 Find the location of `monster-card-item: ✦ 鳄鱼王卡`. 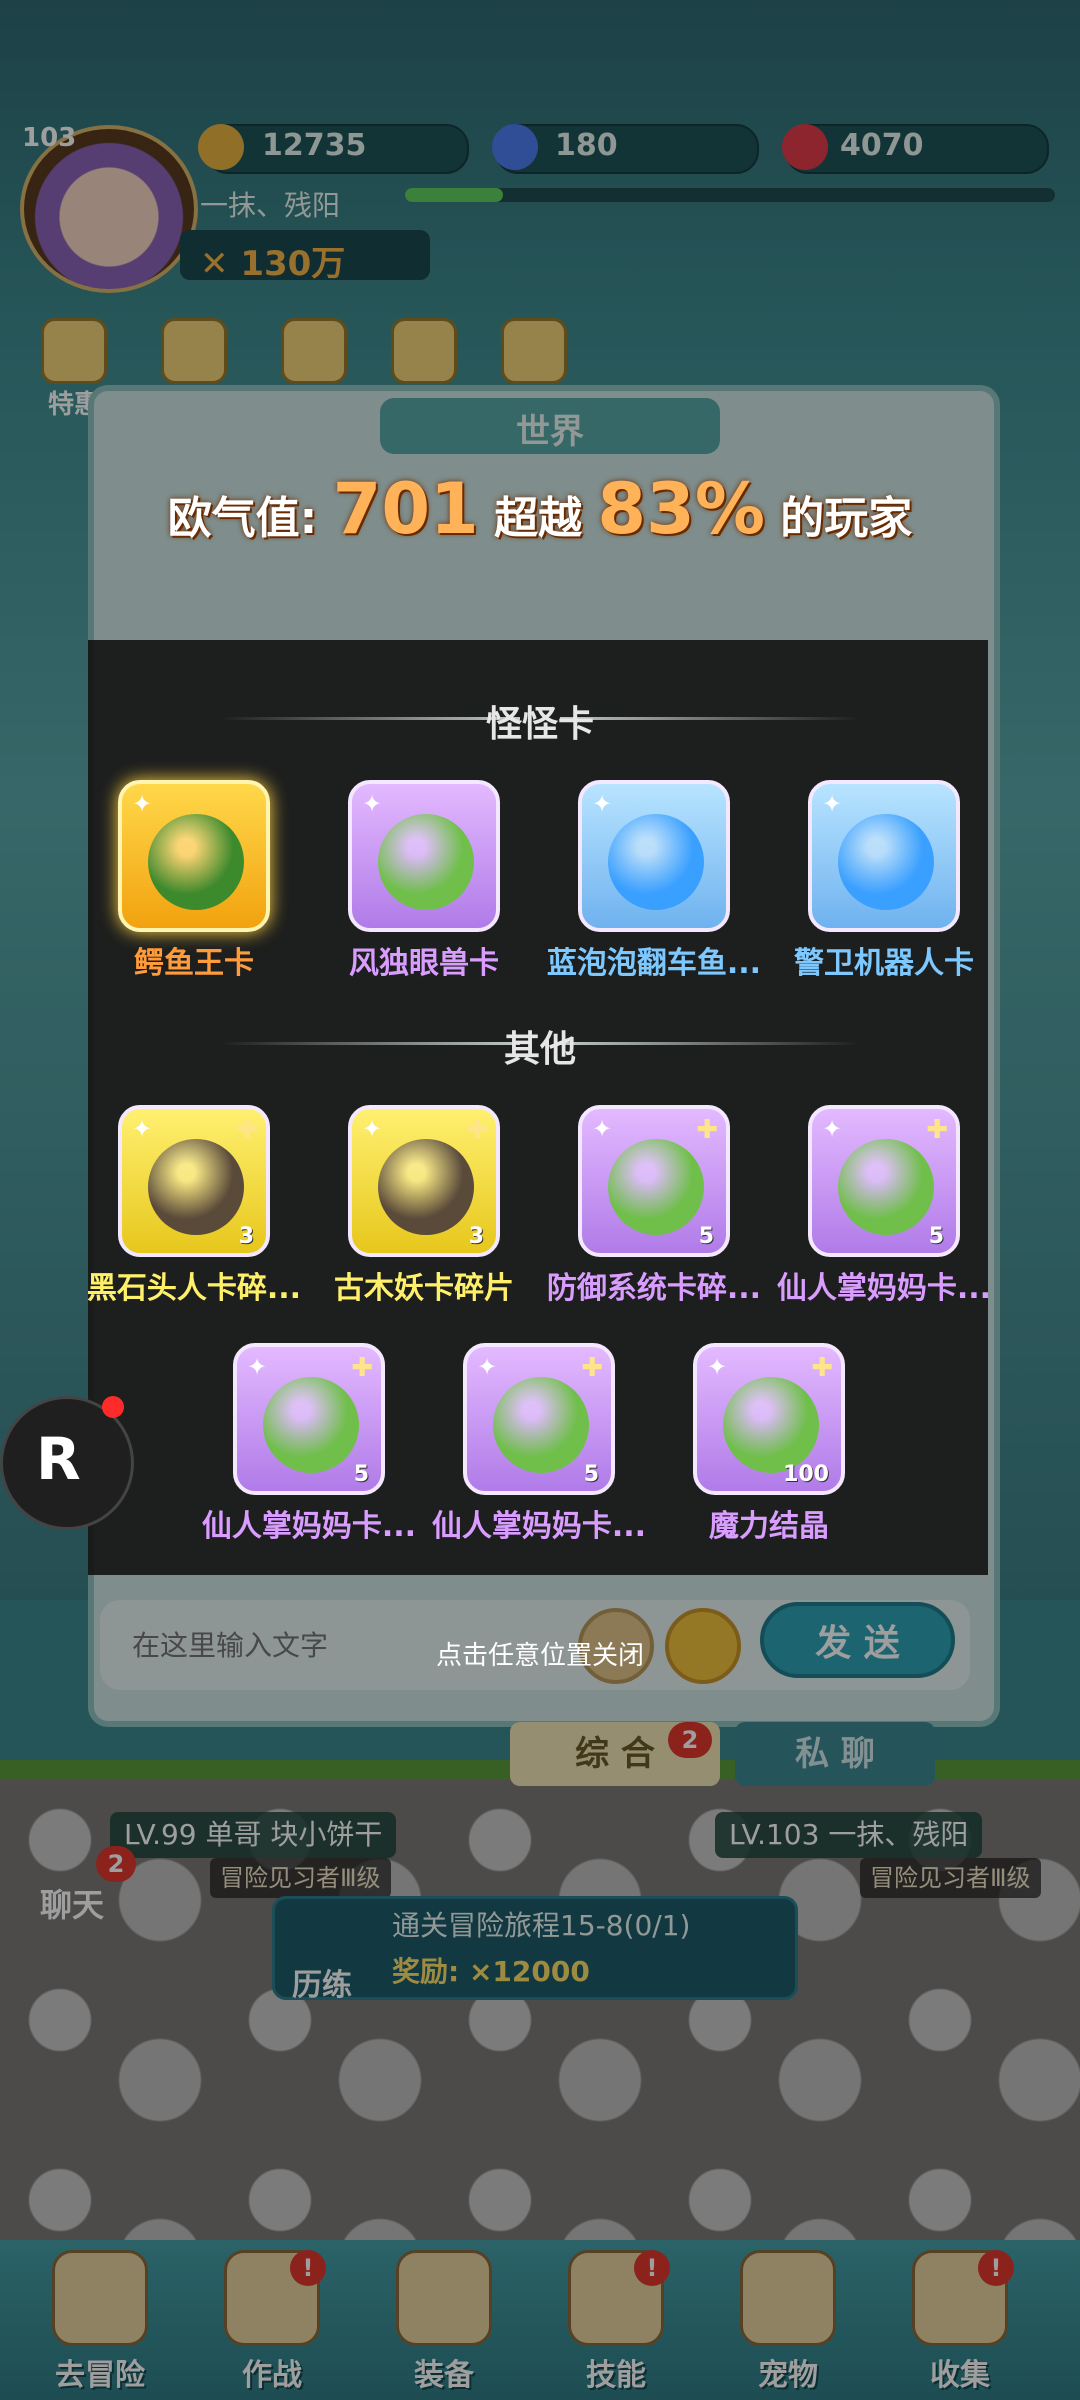

monster-card-item: ✦ 鳄鱼王卡 is located at coordinates (194, 881).